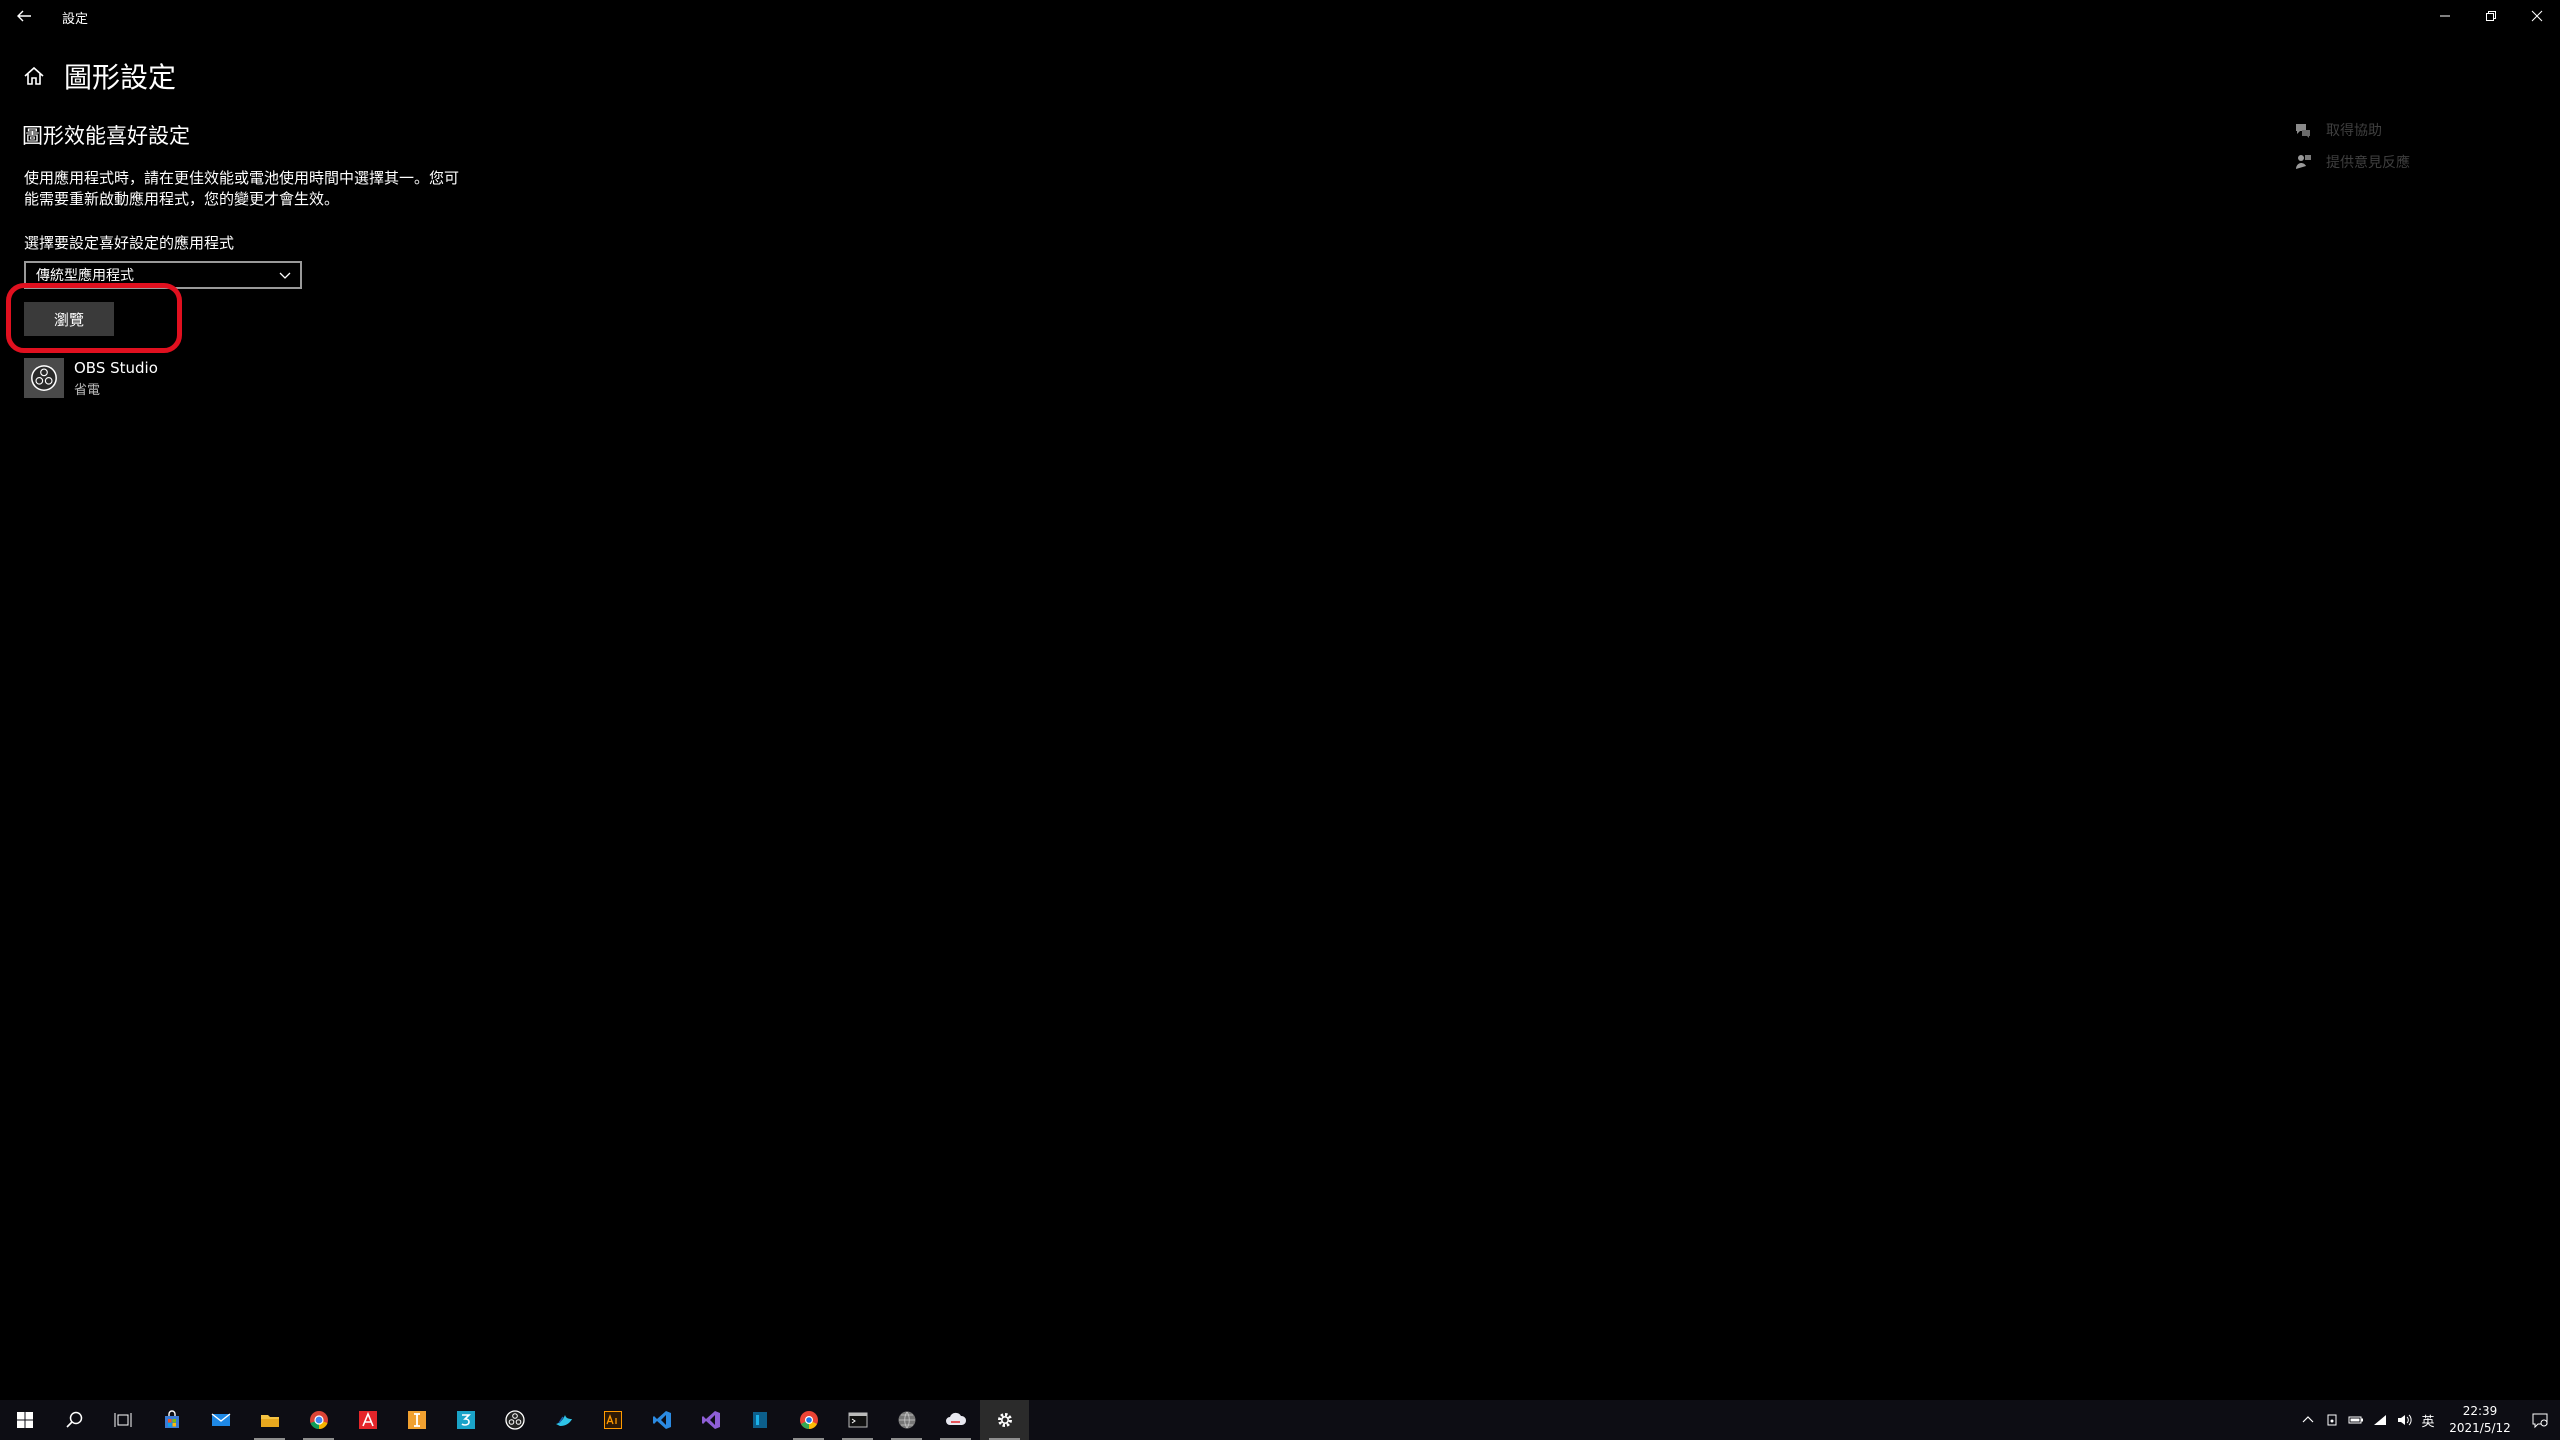  I want to click on task-view-button, so click(122, 1420).